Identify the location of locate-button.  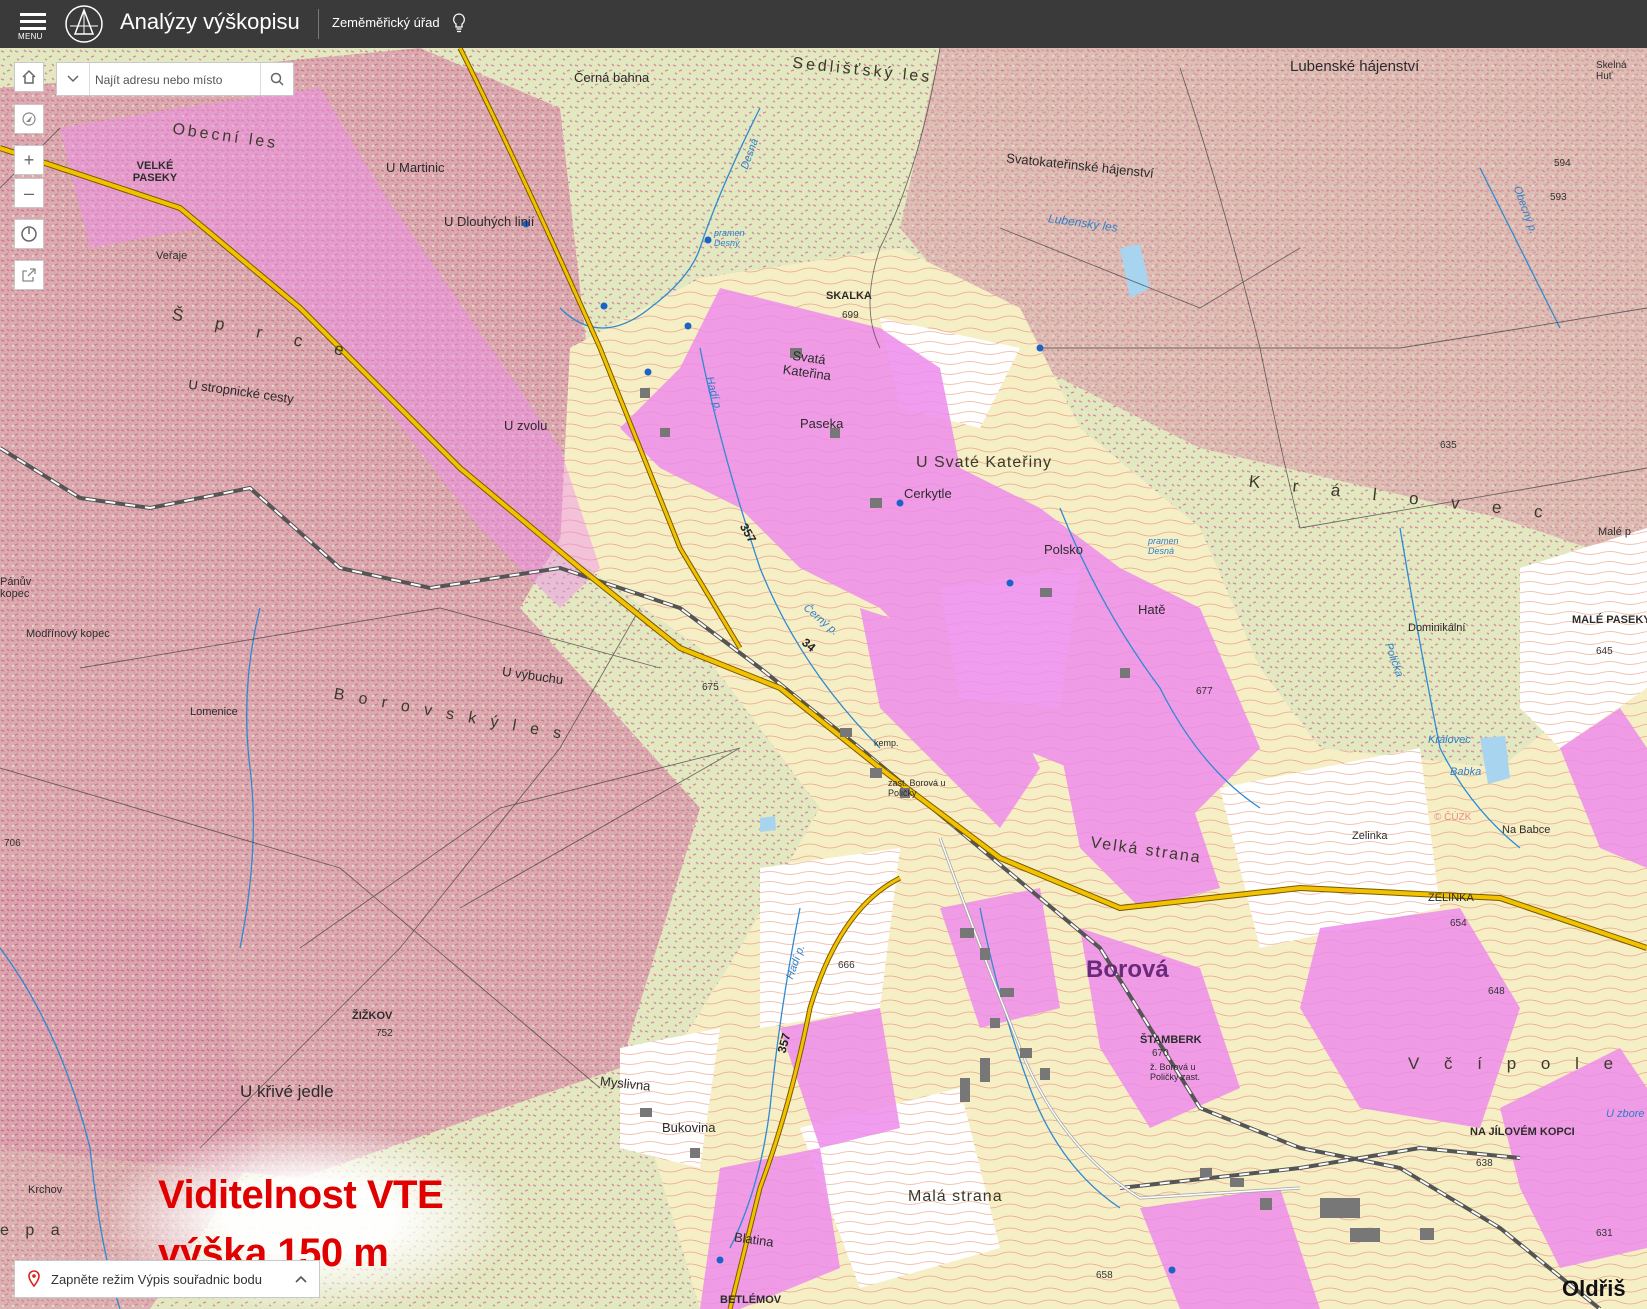
(29, 119).